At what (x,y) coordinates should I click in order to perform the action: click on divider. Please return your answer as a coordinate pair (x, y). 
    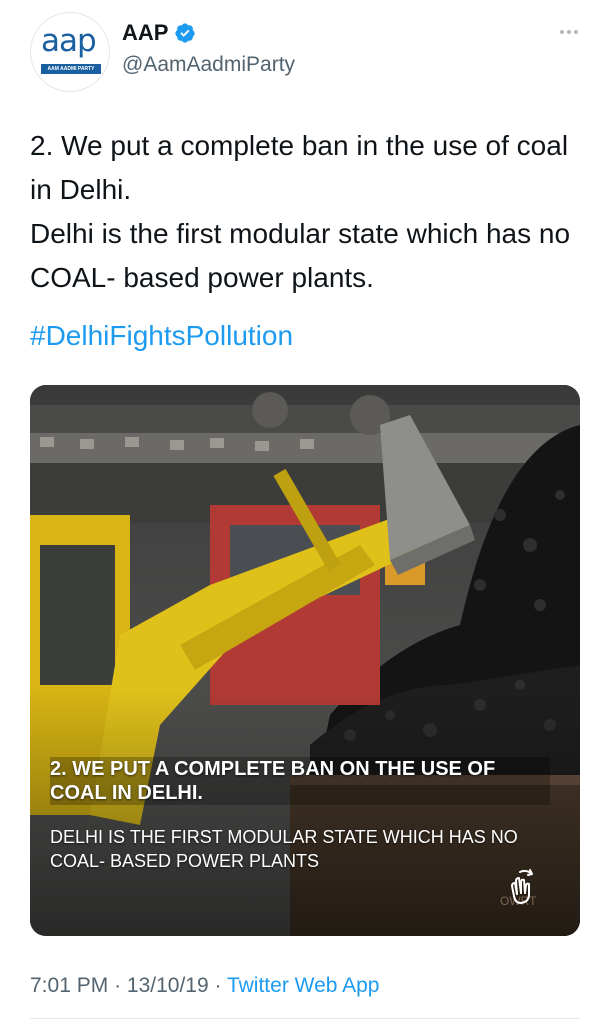
    Looking at the image, I should click on (305, 1018).